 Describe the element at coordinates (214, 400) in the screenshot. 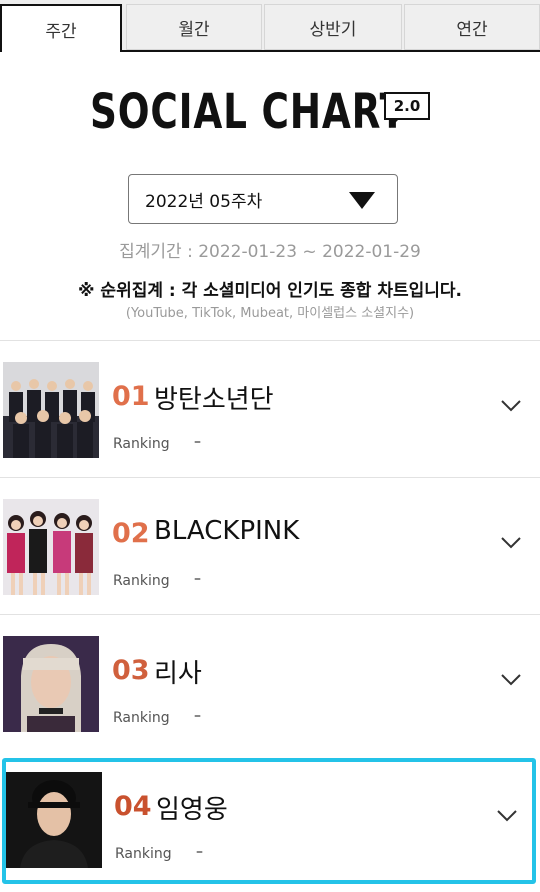

I see `artist-name: 방탄소년단` at that location.